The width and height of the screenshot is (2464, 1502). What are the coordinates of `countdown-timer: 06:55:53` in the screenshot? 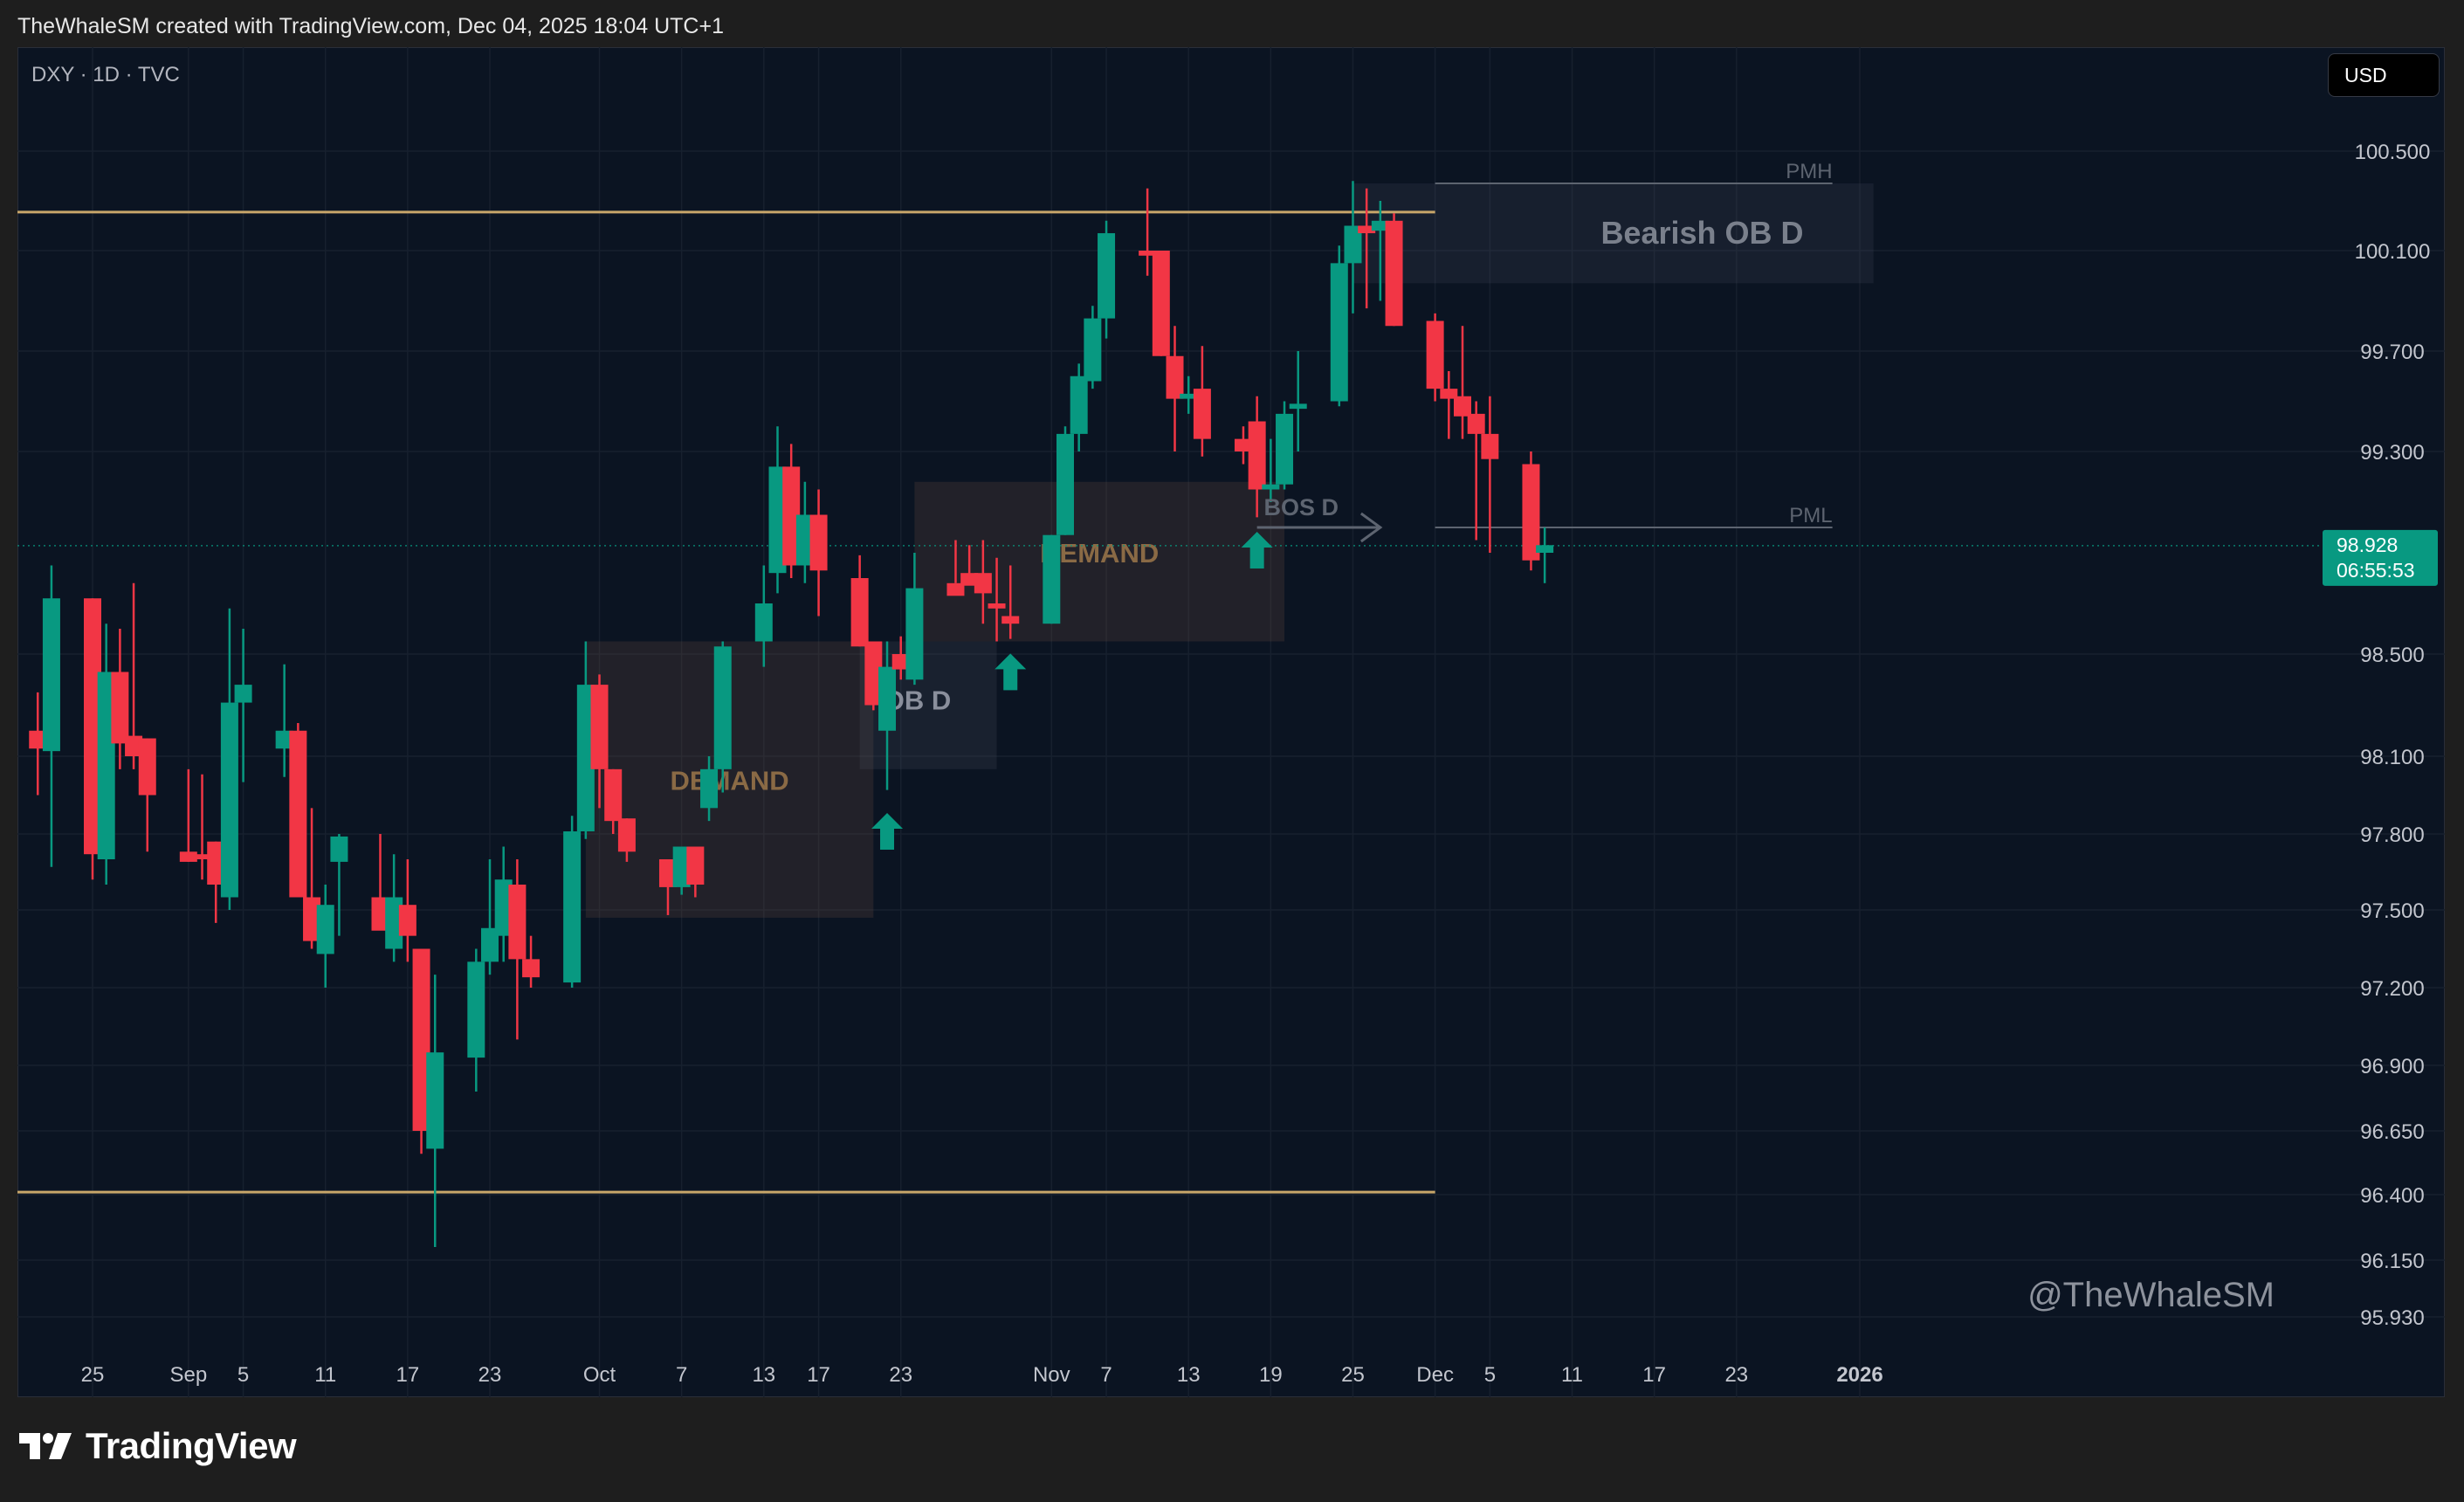 It's located at (2376, 570).